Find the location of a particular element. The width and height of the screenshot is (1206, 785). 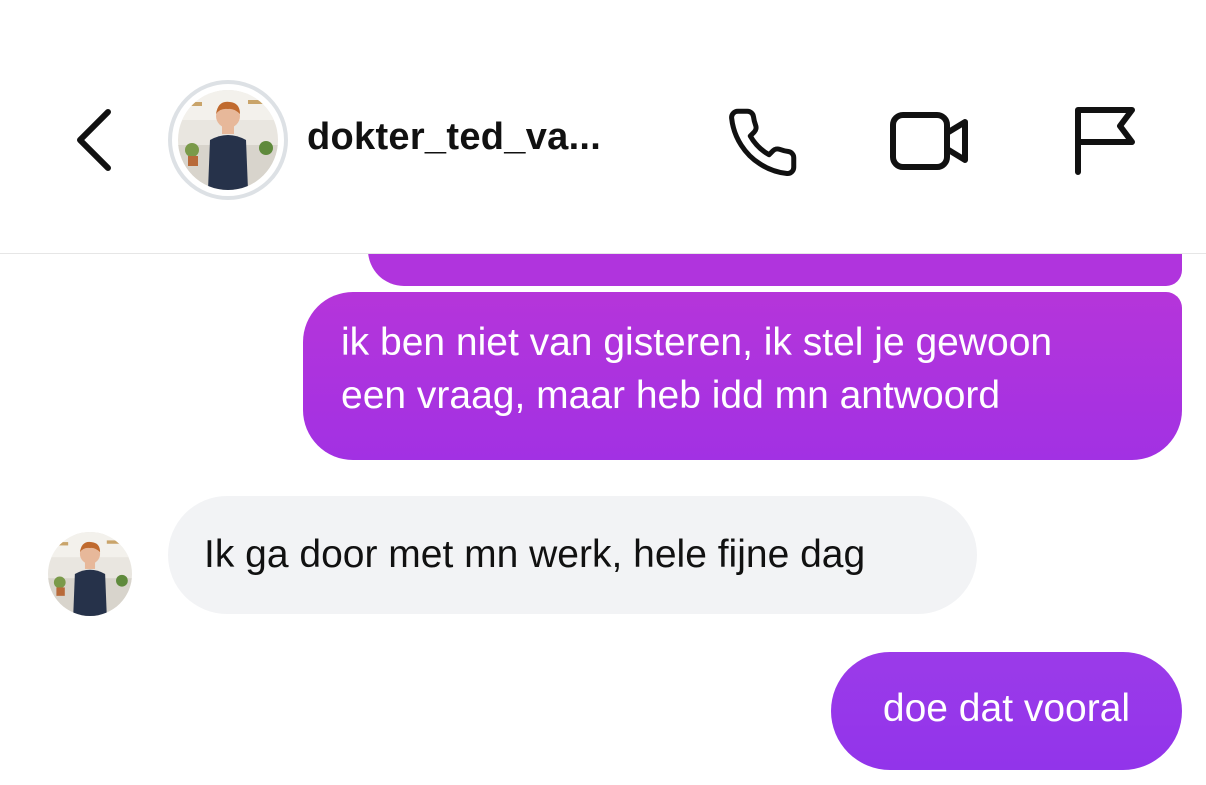

phone-icon is located at coordinates (762, 142).